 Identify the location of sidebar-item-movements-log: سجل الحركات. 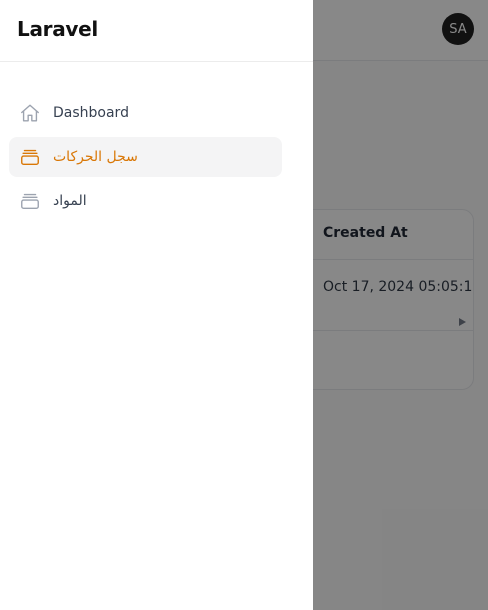
(145, 157).